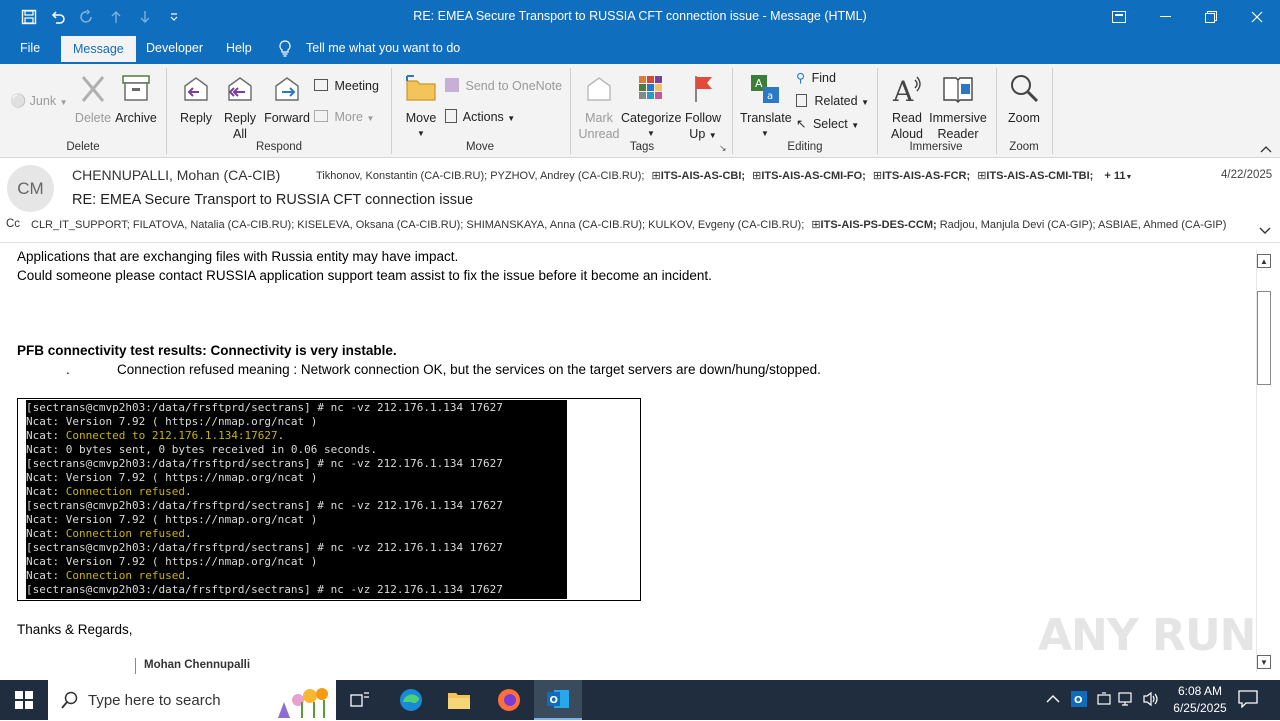 This screenshot has width=1280, height=721. Describe the element at coordinates (651, 107) in the screenshot. I see `categorize-button: Categorize ▼` at that location.